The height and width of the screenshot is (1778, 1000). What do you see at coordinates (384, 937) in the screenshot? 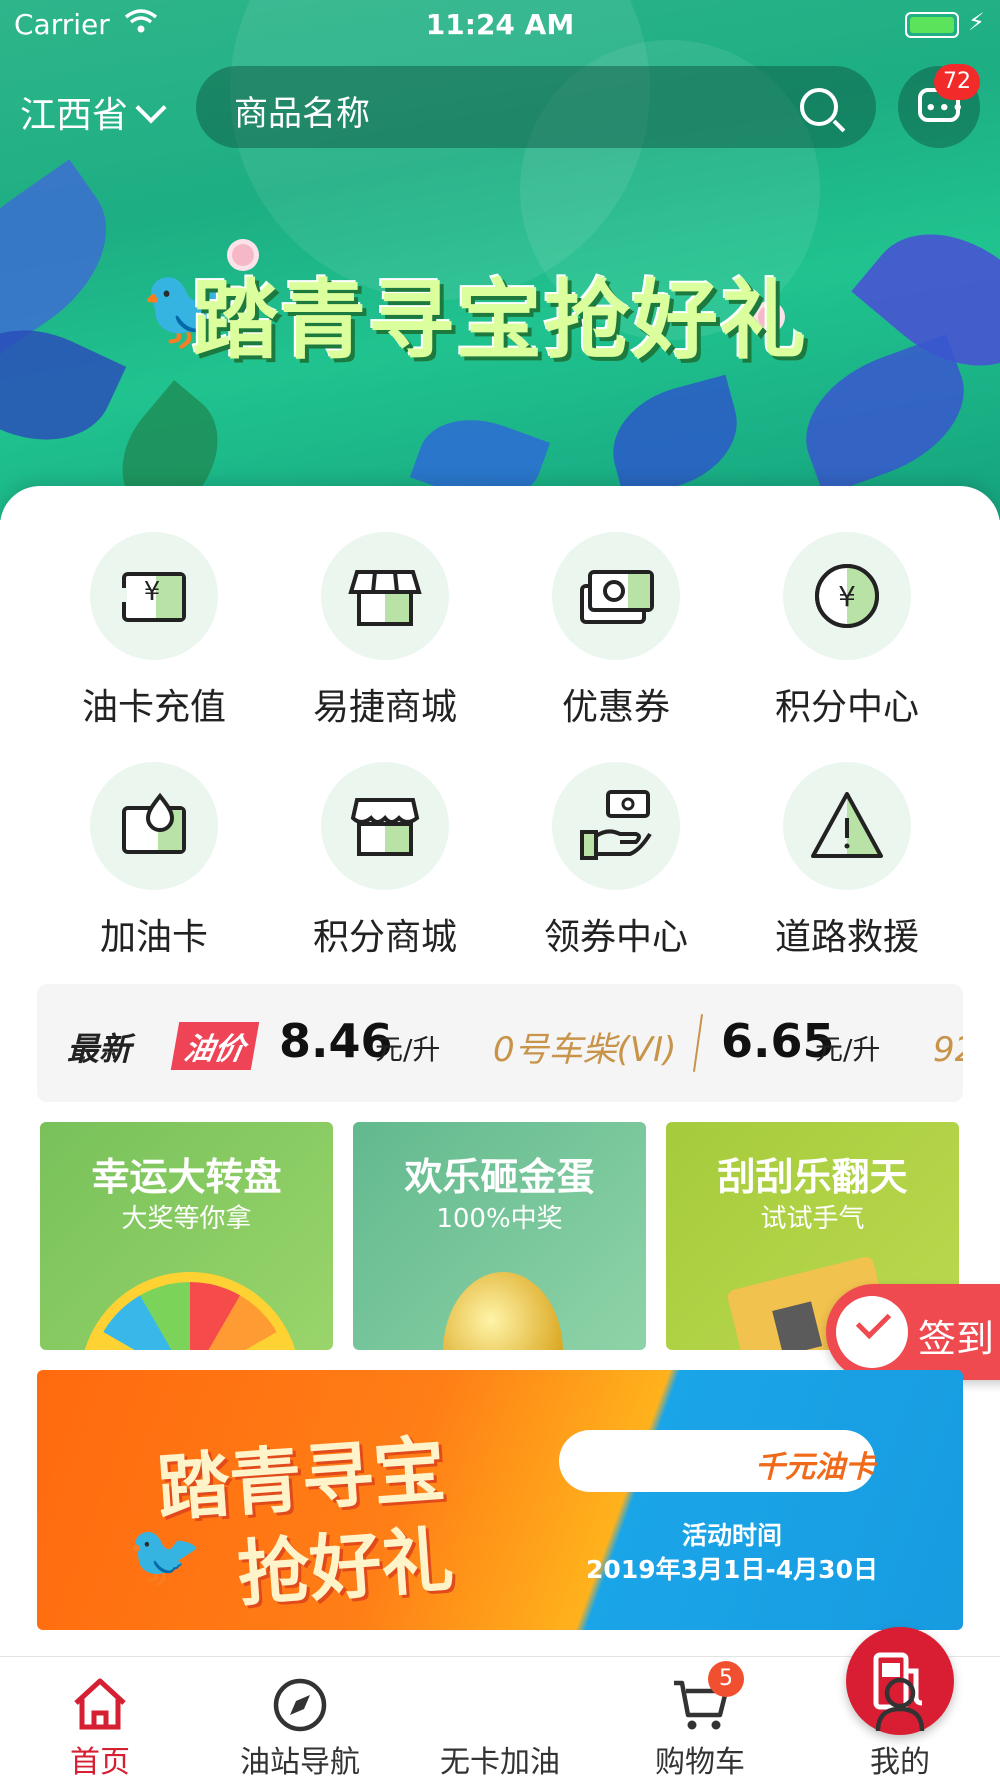
I see `service-label: 积分商城` at bounding box center [384, 937].